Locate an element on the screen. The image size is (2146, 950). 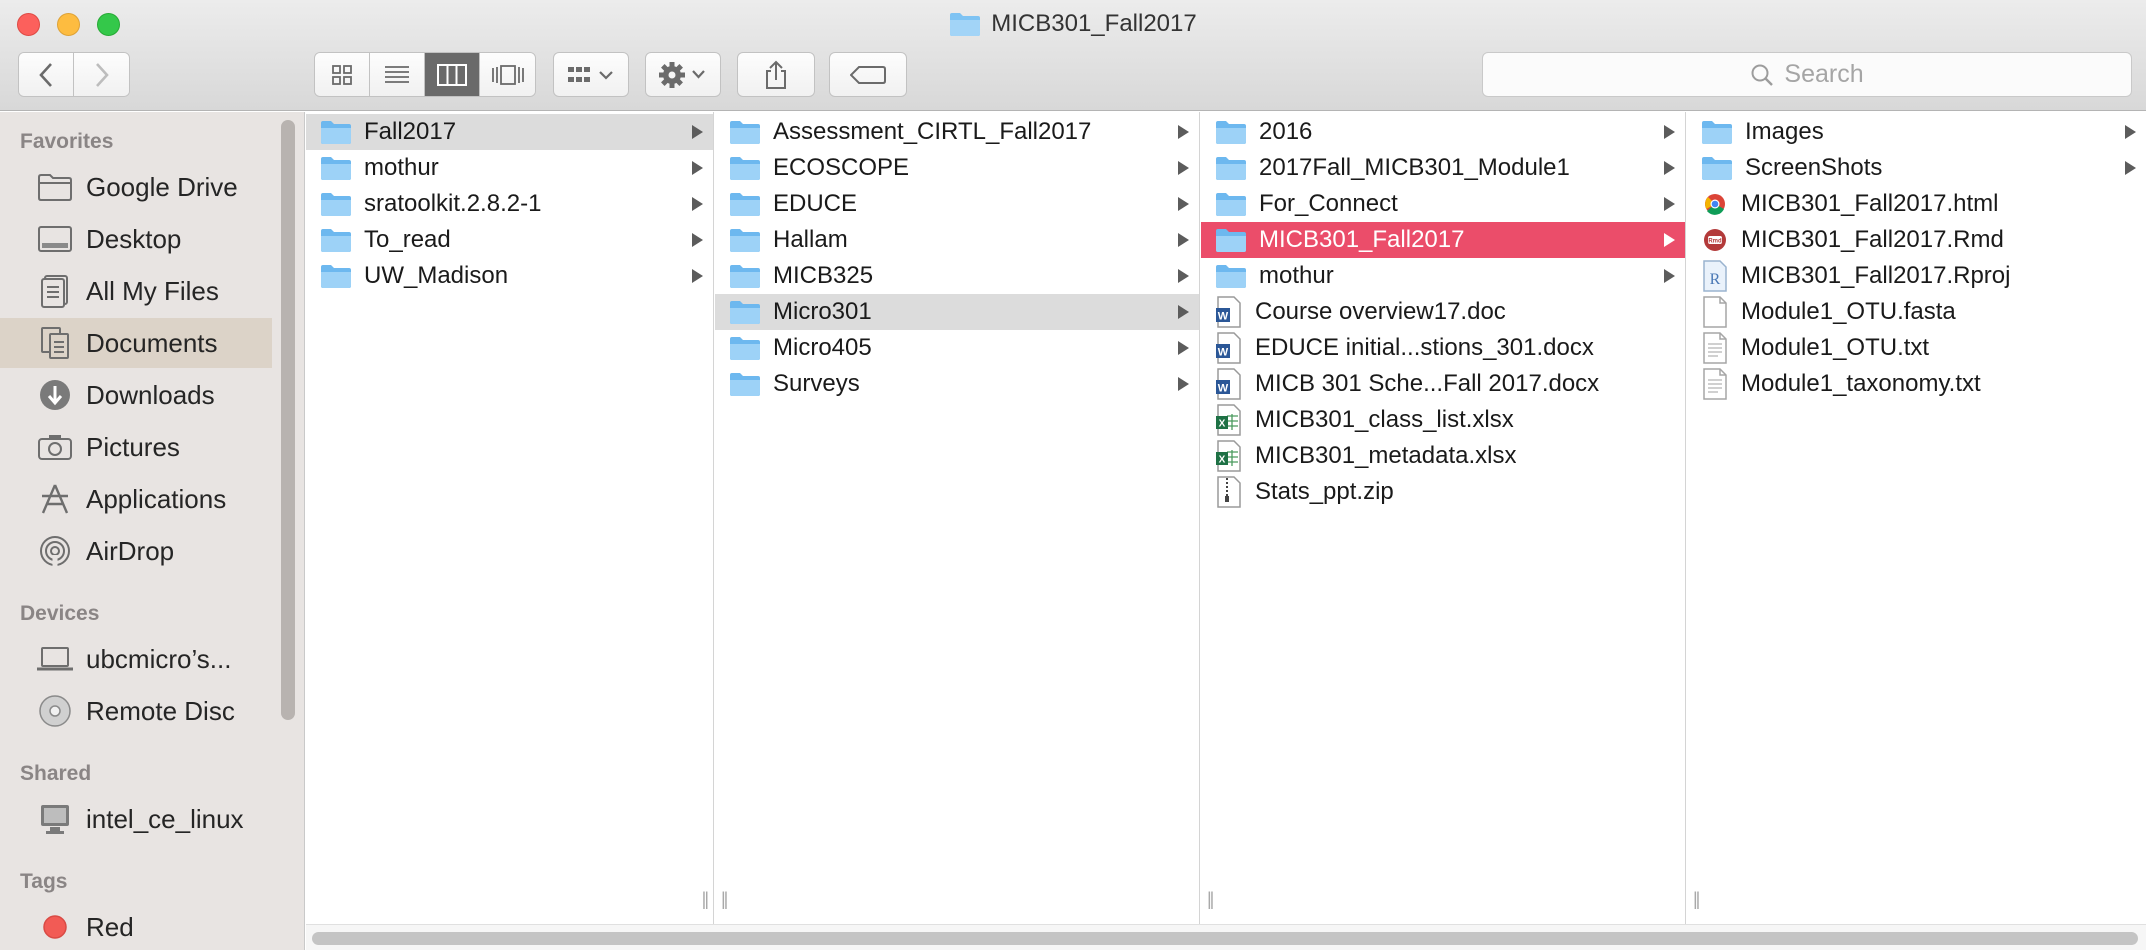
list-item: 2016 is located at coordinates (1443, 132).